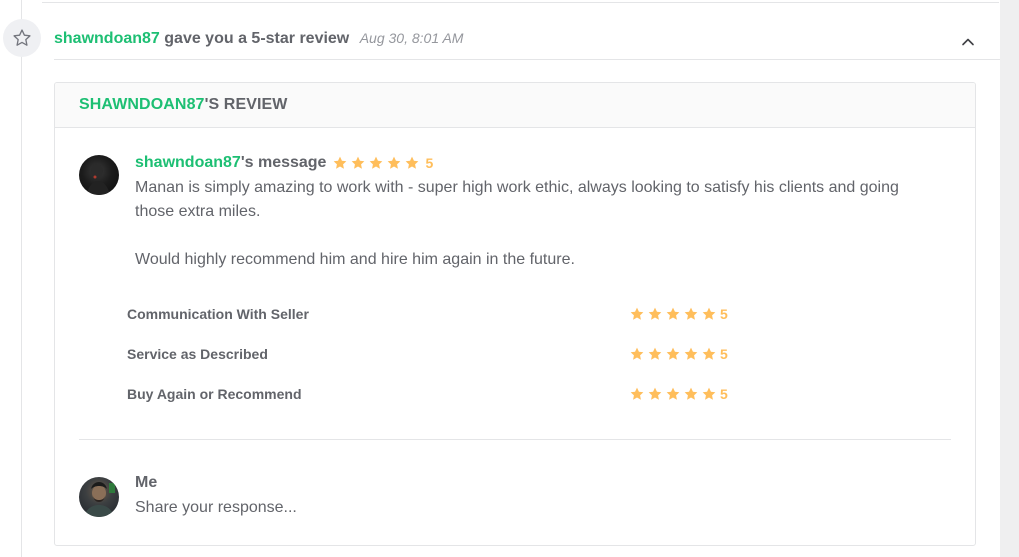 The height and width of the screenshot is (557, 1019). I want to click on review-card-title: SHAWNDOAN87 'S REVIEW, so click(515, 105).